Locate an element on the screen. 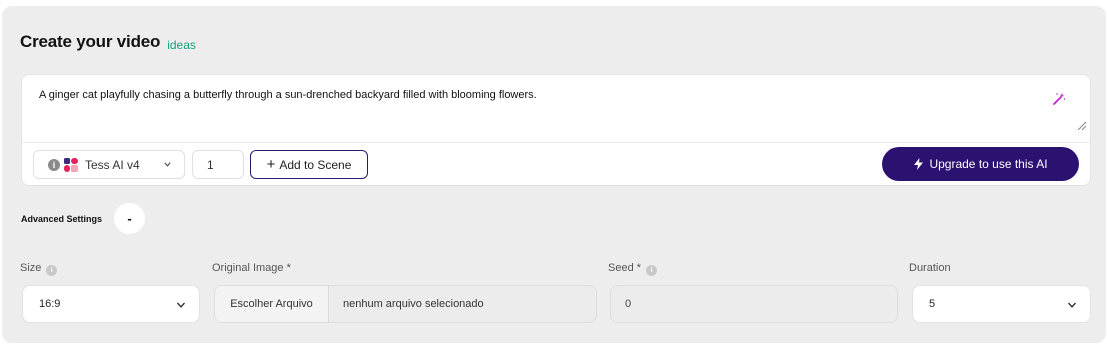  advanced-settings-toggle: - is located at coordinates (129, 218).